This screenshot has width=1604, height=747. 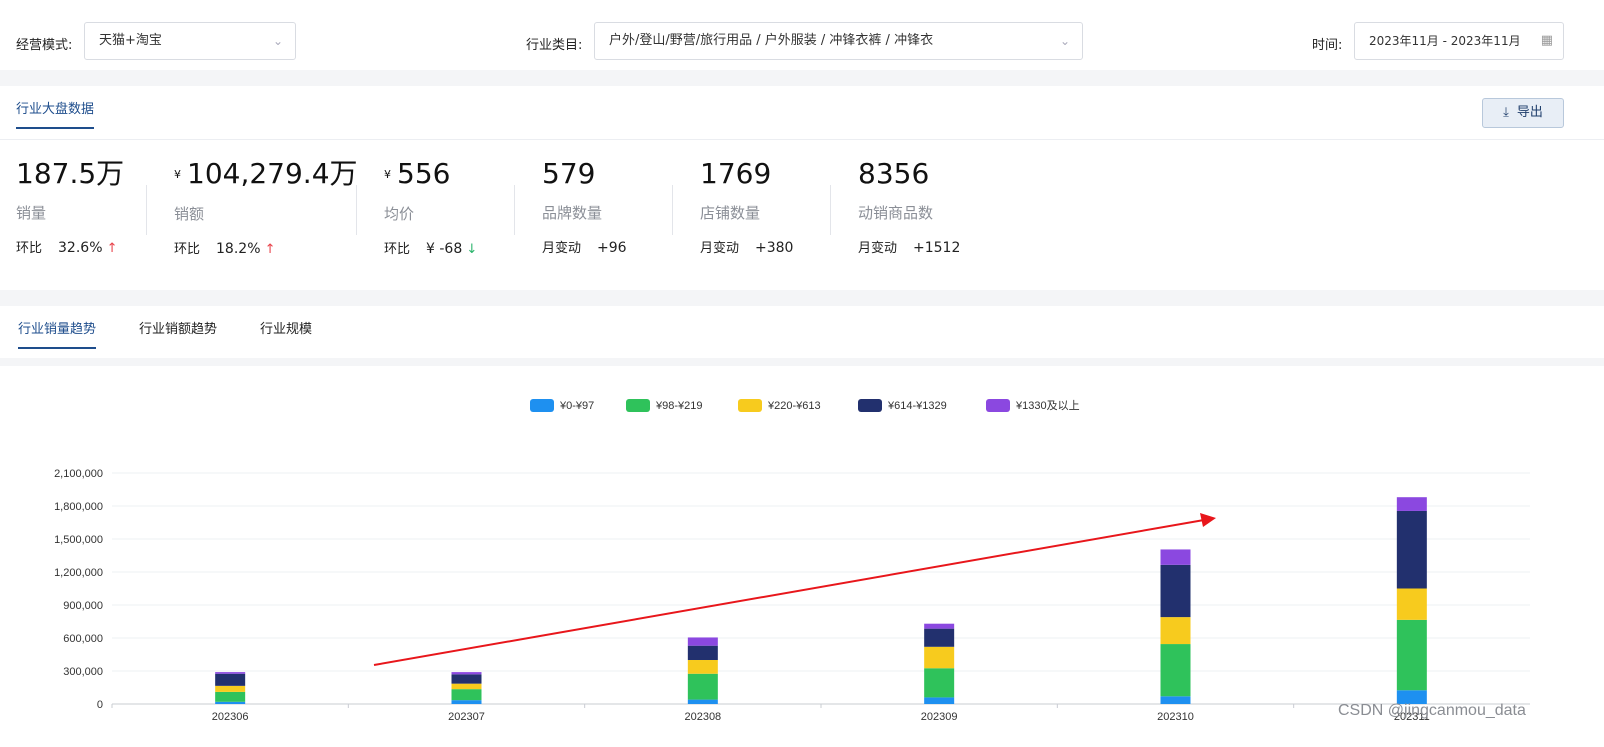 I want to click on tab-sales-volume-trend: 行业销量趋势, so click(x=57, y=333).